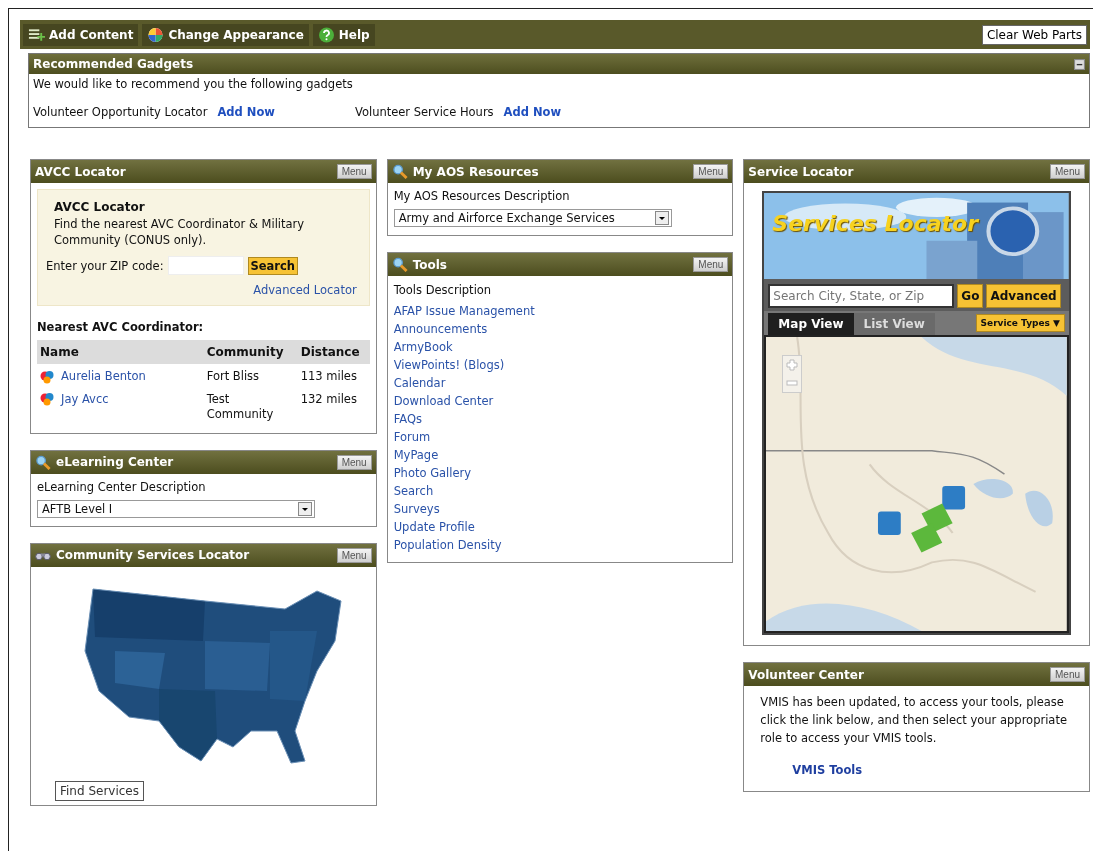 This screenshot has width=1093, height=852. I want to click on view-tab: List View, so click(894, 324).